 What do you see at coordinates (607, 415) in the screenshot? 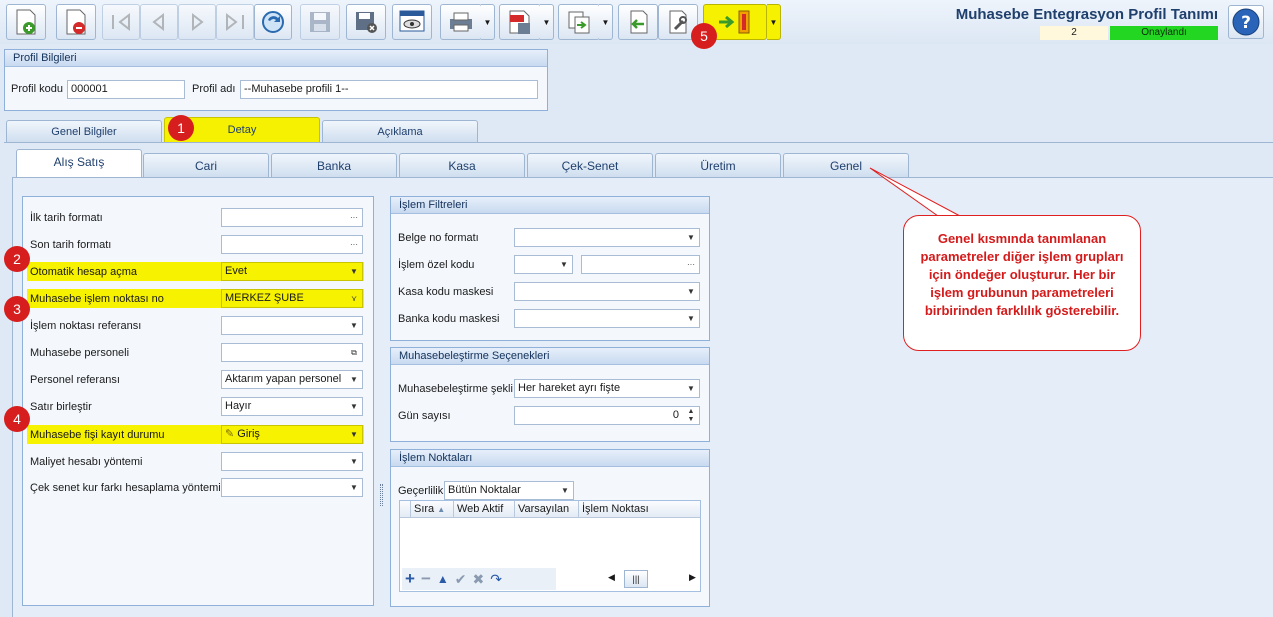
I see `days-stepper: 0 ▲ ▼` at bounding box center [607, 415].